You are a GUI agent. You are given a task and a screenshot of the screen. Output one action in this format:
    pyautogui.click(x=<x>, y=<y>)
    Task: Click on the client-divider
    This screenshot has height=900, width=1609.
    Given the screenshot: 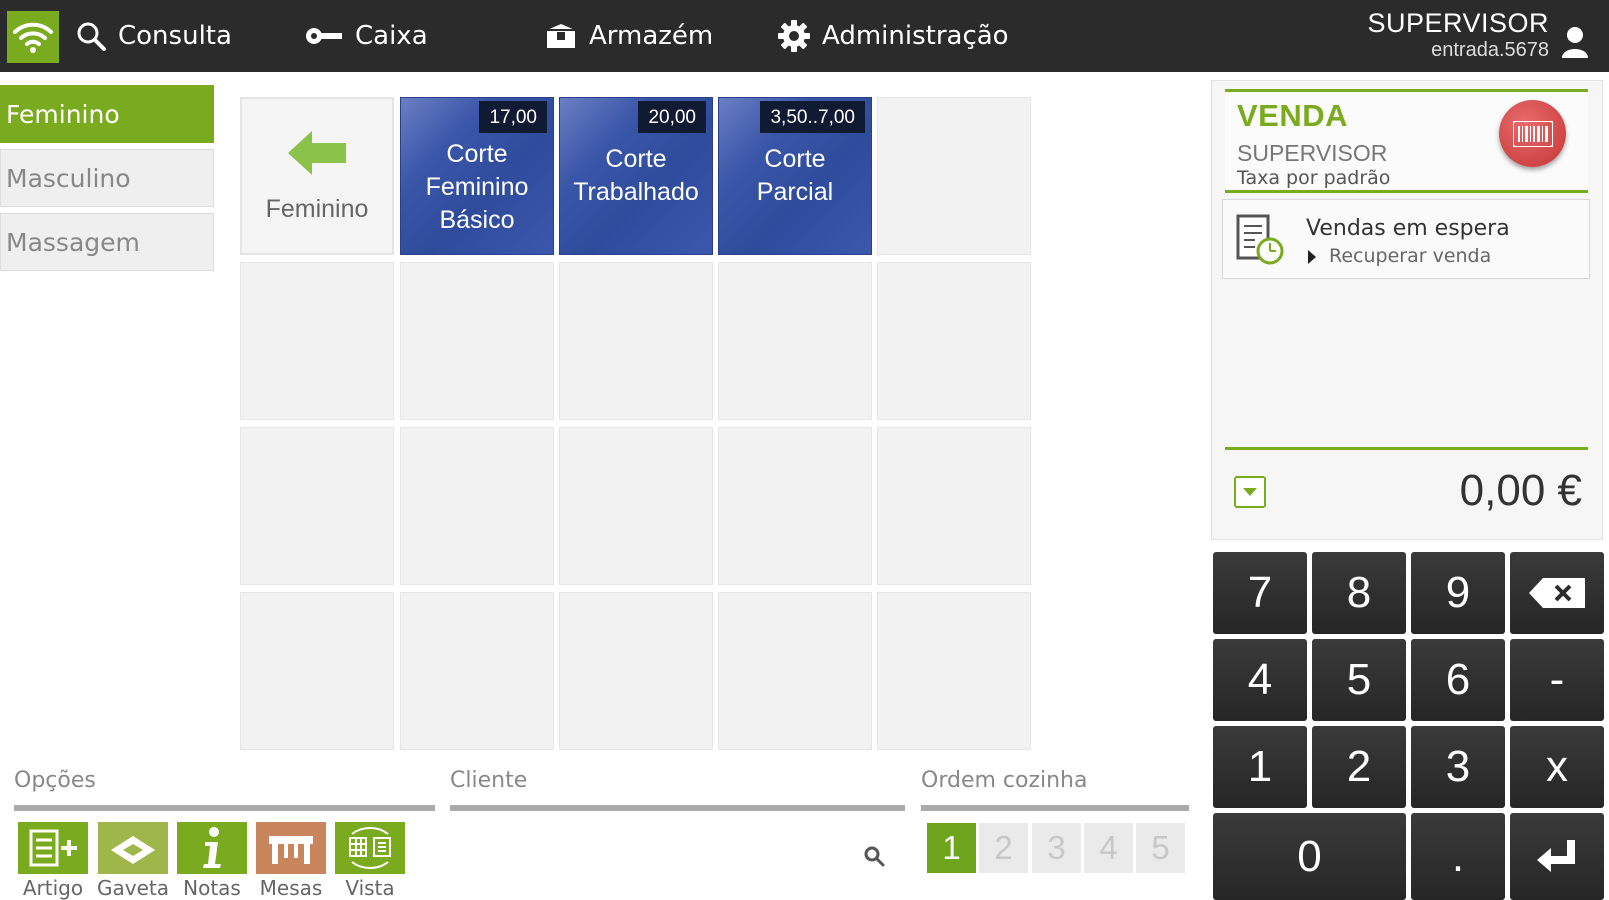 What is the action you would take?
    pyautogui.click(x=677, y=808)
    